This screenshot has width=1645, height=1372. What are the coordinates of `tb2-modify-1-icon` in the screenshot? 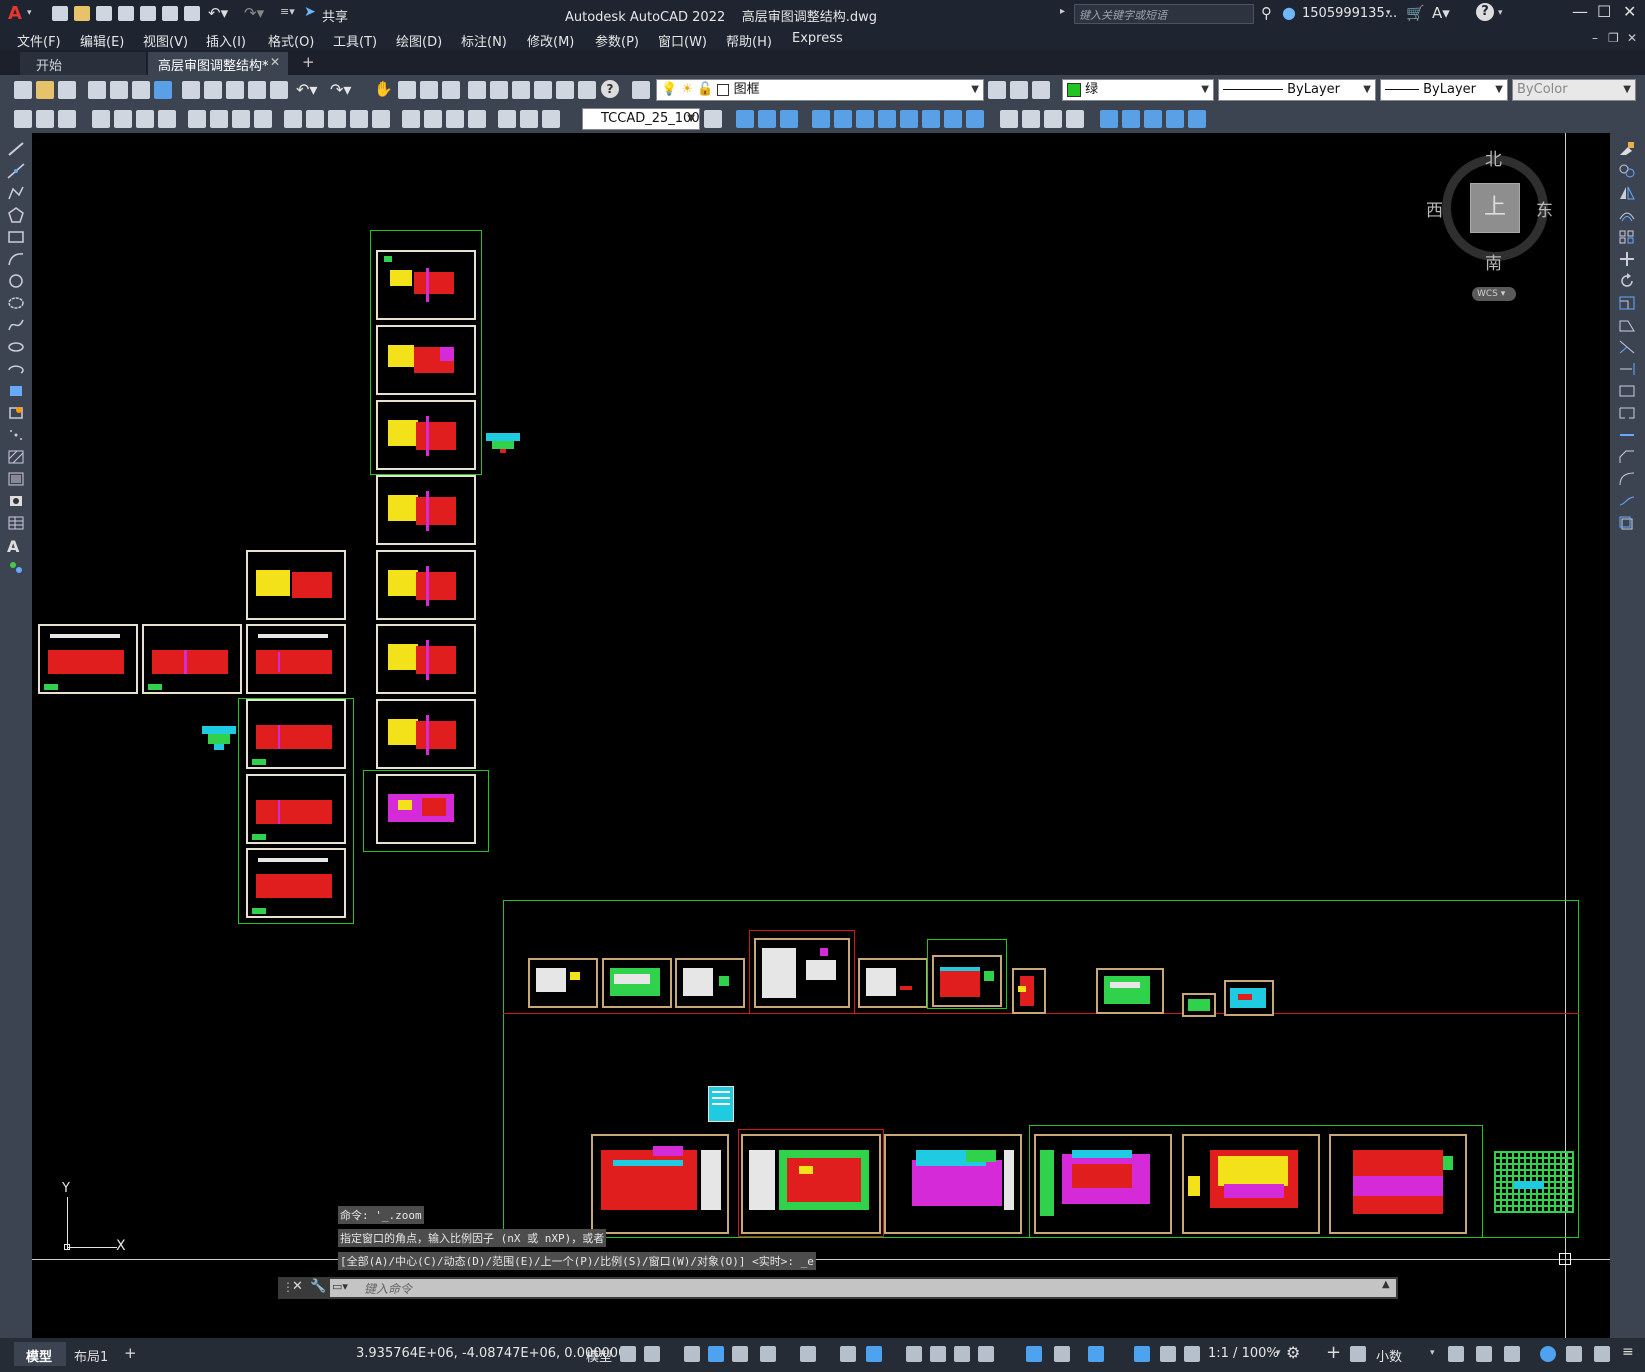 It's located at (745, 119).